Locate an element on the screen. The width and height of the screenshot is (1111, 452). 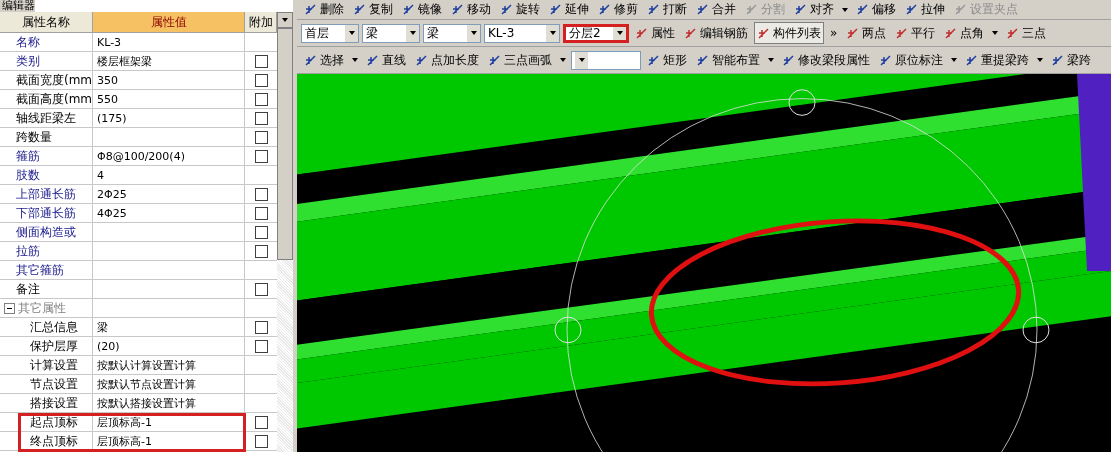
property-name: 类别 is located at coordinates (46, 61).